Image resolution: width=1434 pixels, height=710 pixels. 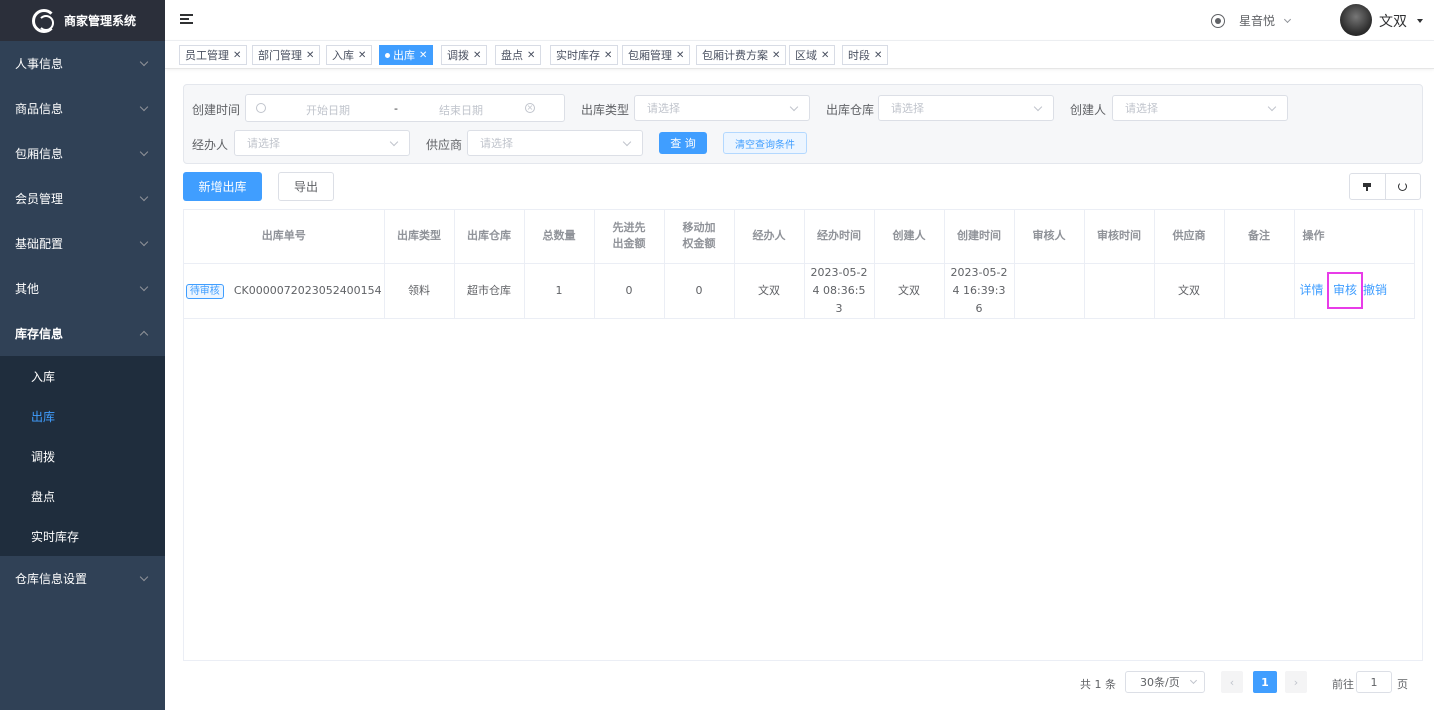 What do you see at coordinates (343, 55) in the screenshot?
I see `tag-label: 入库` at bounding box center [343, 55].